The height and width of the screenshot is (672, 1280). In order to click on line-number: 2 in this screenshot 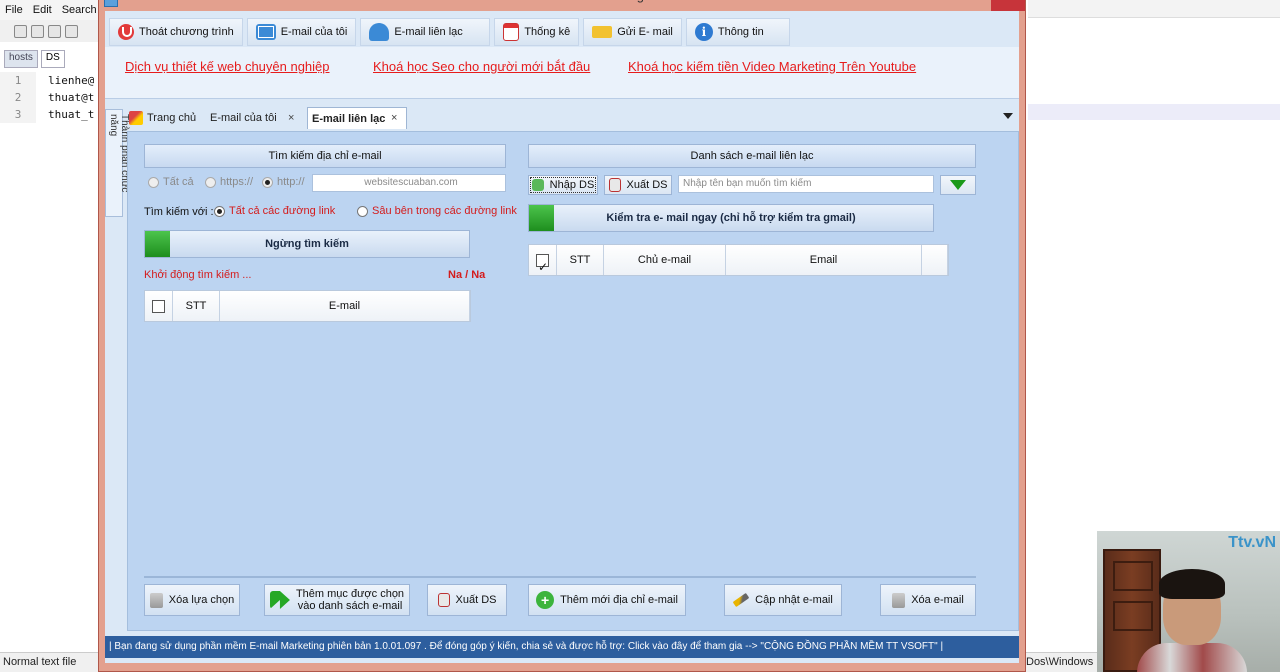, I will do `click(18, 97)`.